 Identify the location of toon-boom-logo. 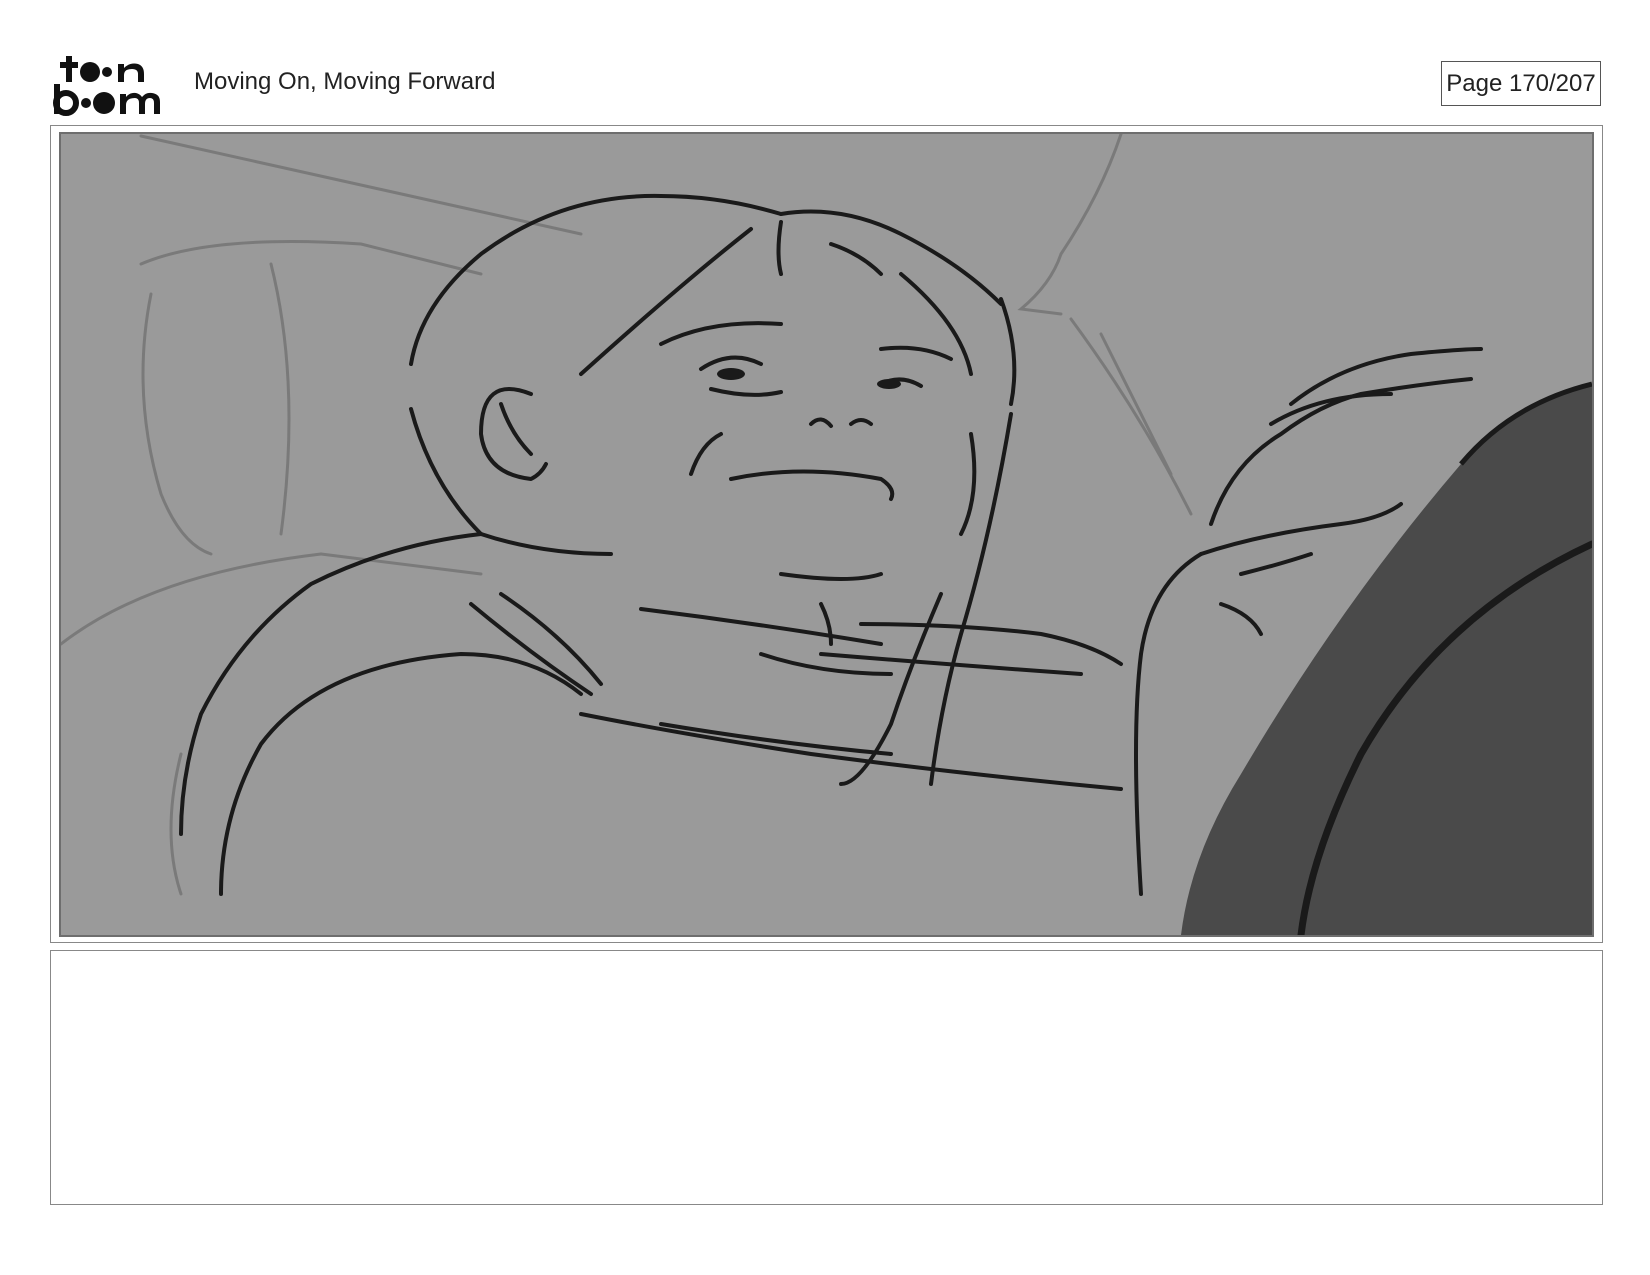
(108, 84).